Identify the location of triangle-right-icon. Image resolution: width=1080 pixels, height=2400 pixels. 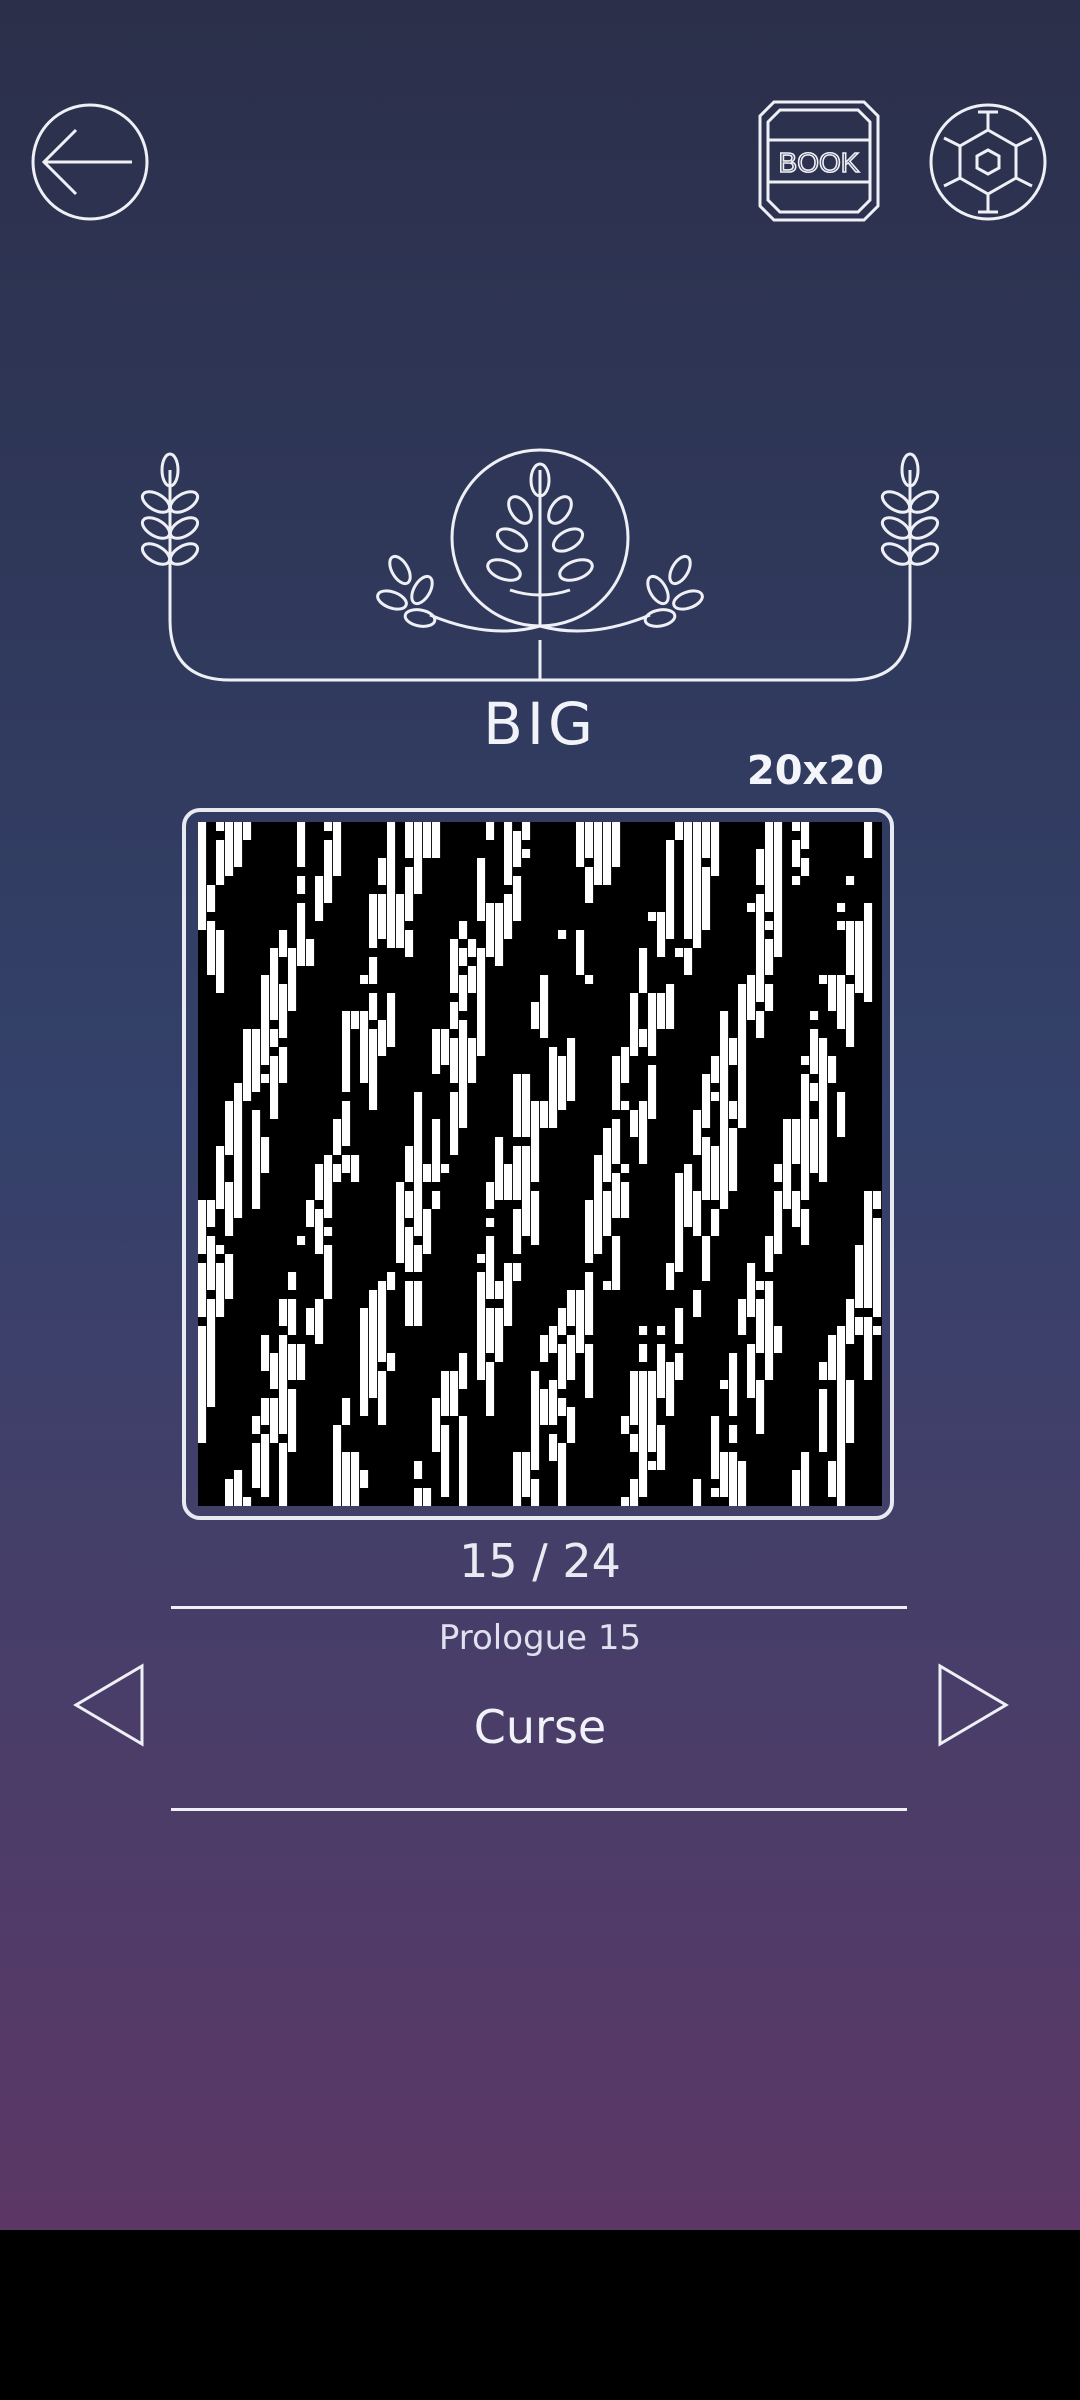
(973, 1705).